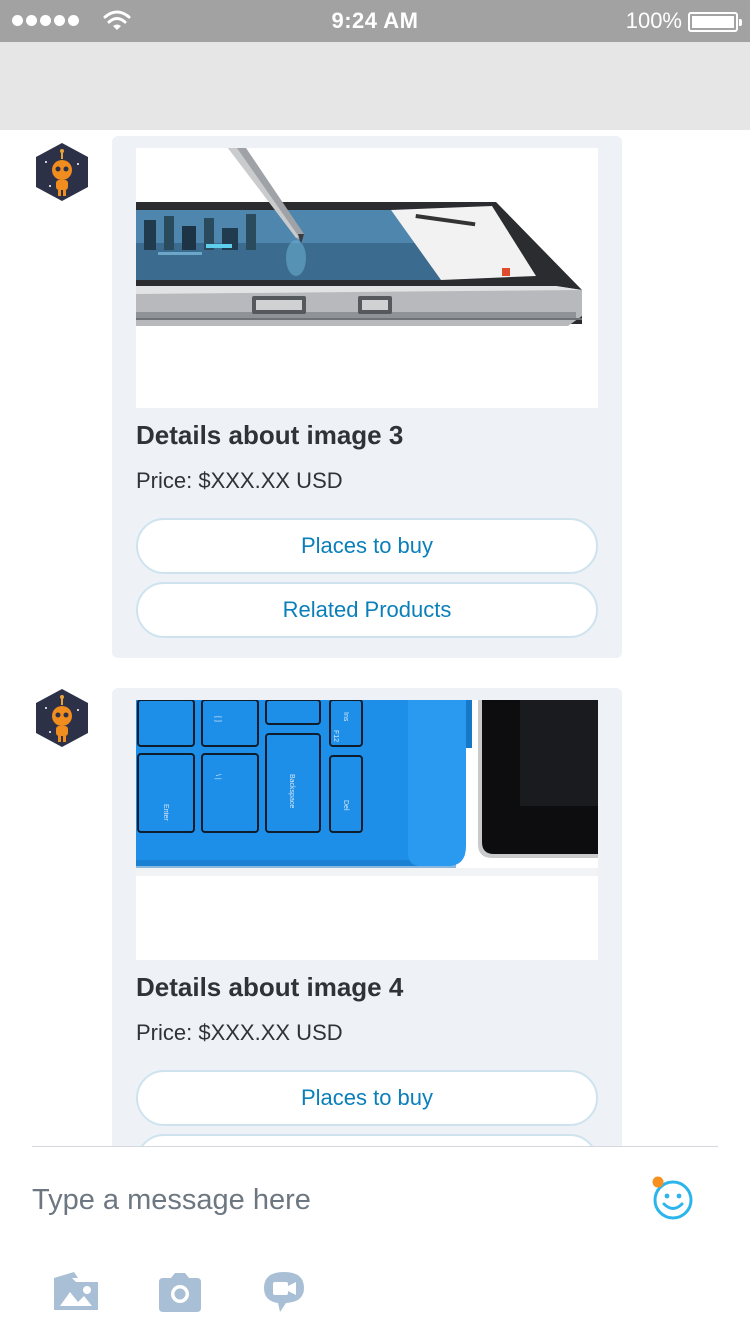  Describe the element at coordinates (291, 791) in the screenshot. I see `svg-text: Backspace` at that location.